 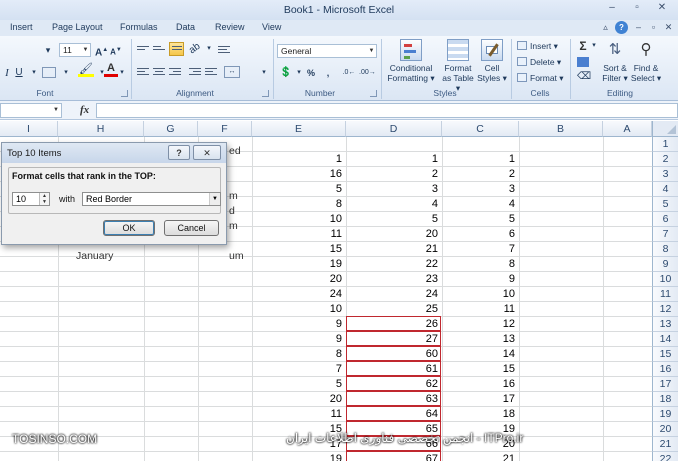 I want to click on cell-E19: 11, so click(x=299, y=414).